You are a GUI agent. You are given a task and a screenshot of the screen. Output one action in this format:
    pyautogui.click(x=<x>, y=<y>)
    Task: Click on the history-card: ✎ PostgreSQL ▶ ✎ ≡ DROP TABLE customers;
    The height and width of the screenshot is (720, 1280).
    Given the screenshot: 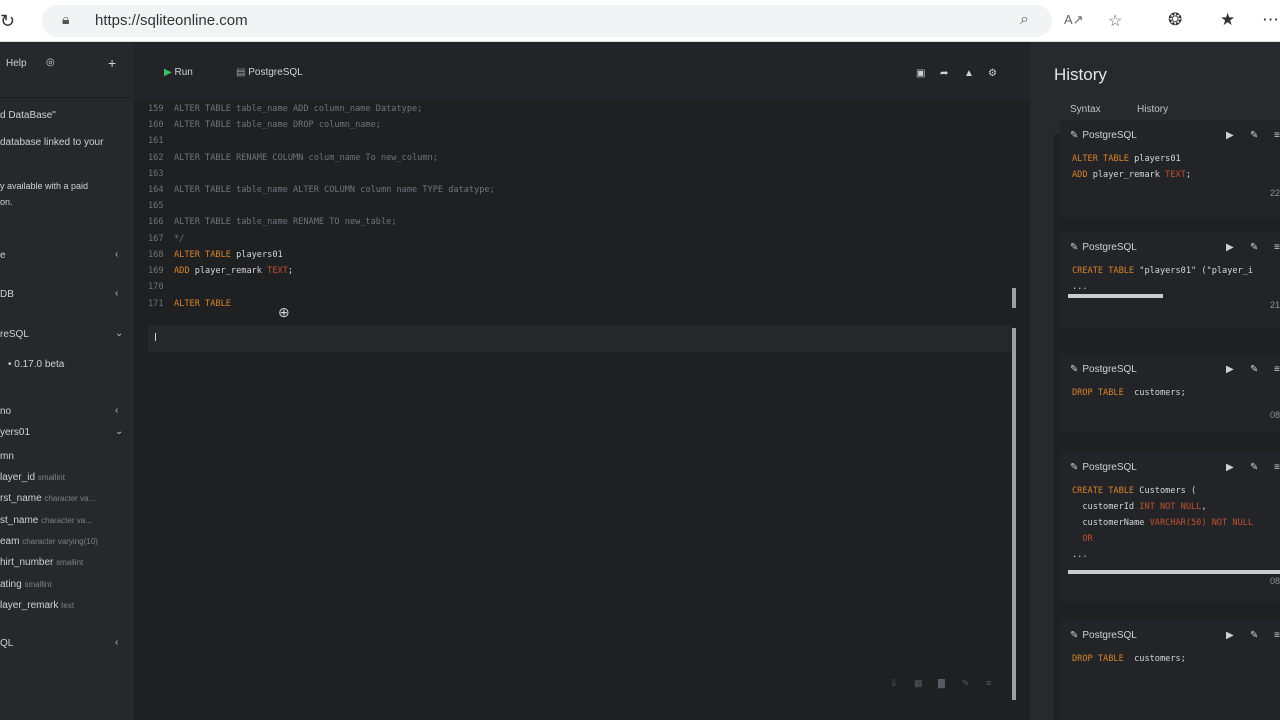 What is the action you would take?
    pyautogui.click(x=1170, y=670)
    